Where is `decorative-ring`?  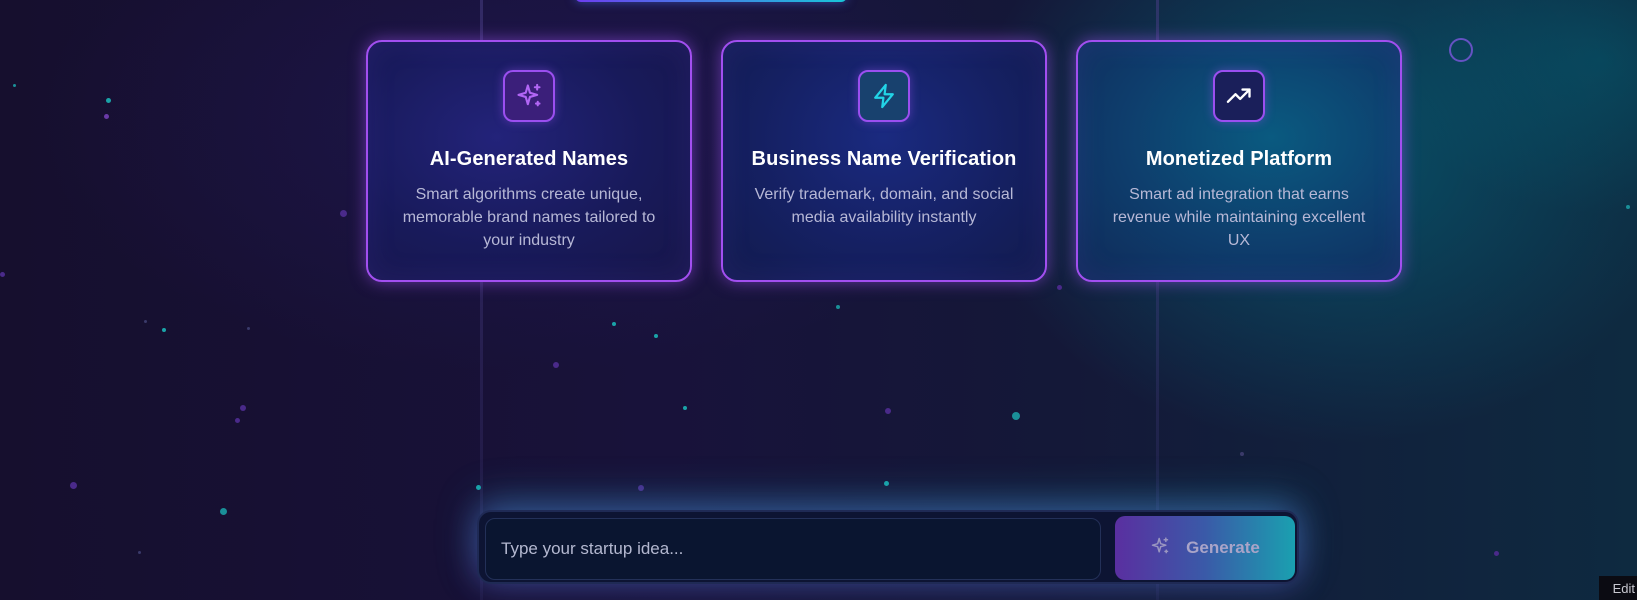
decorative-ring is located at coordinates (1461, 50).